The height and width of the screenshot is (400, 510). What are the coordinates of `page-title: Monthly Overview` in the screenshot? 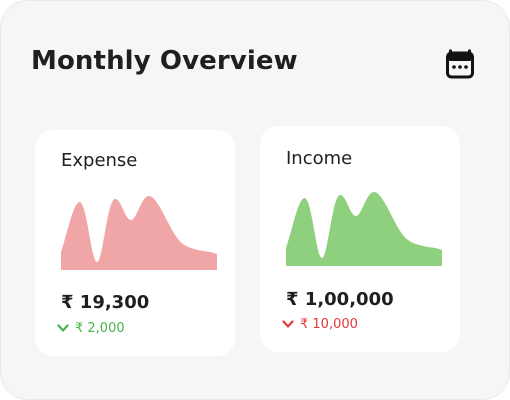 It's located at (164, 61).